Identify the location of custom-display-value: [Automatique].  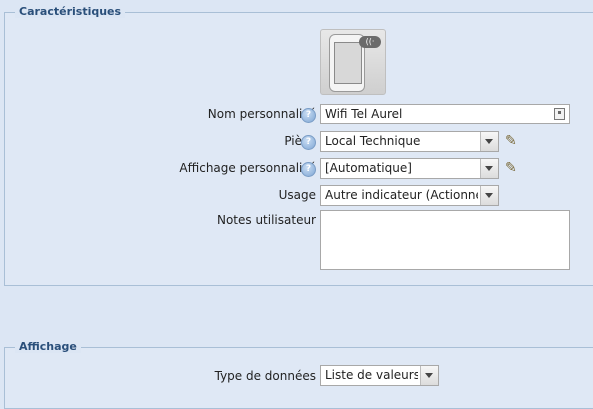
(368, 168).